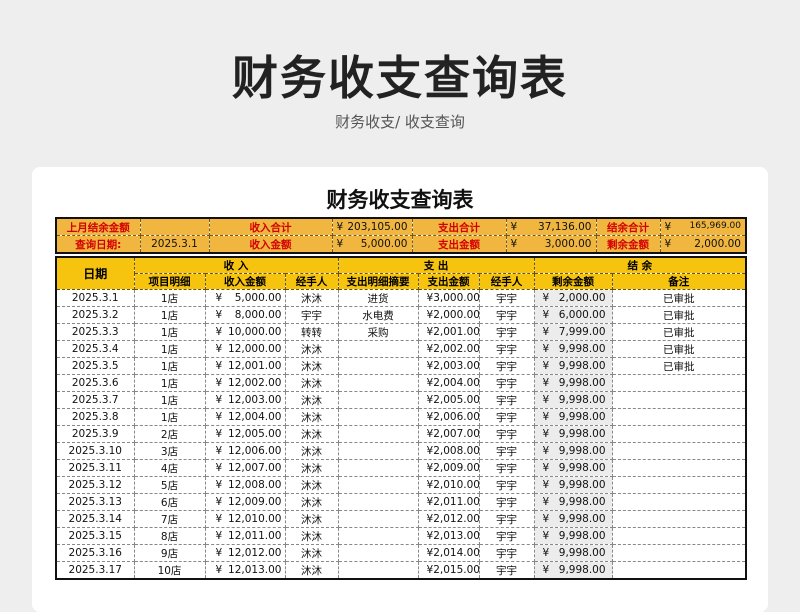 This screenshot has height=612, width=800. Describe the element at coordinates (245, 570) in the screenshot. I see `cell-income: ¥12,013.00` at that location.